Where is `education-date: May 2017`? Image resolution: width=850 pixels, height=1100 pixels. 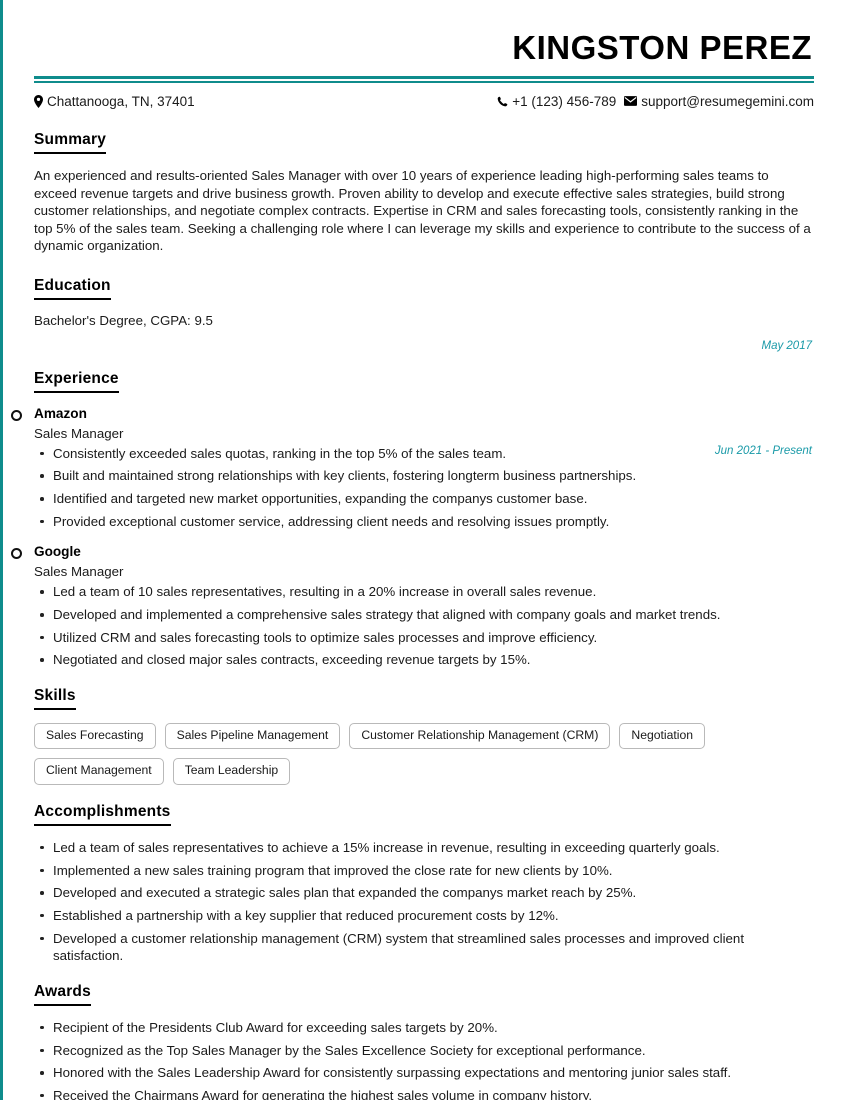 education-date: May 2017 is located at coordinates (786, 345).